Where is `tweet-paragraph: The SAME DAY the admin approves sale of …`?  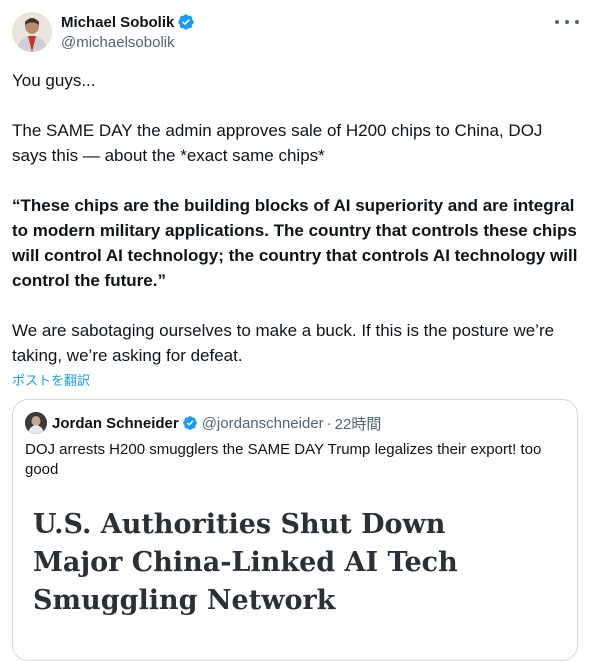 tweet-paragraph: The SAME DAY the admin approves sale of … is located at coordinates (277, 143).